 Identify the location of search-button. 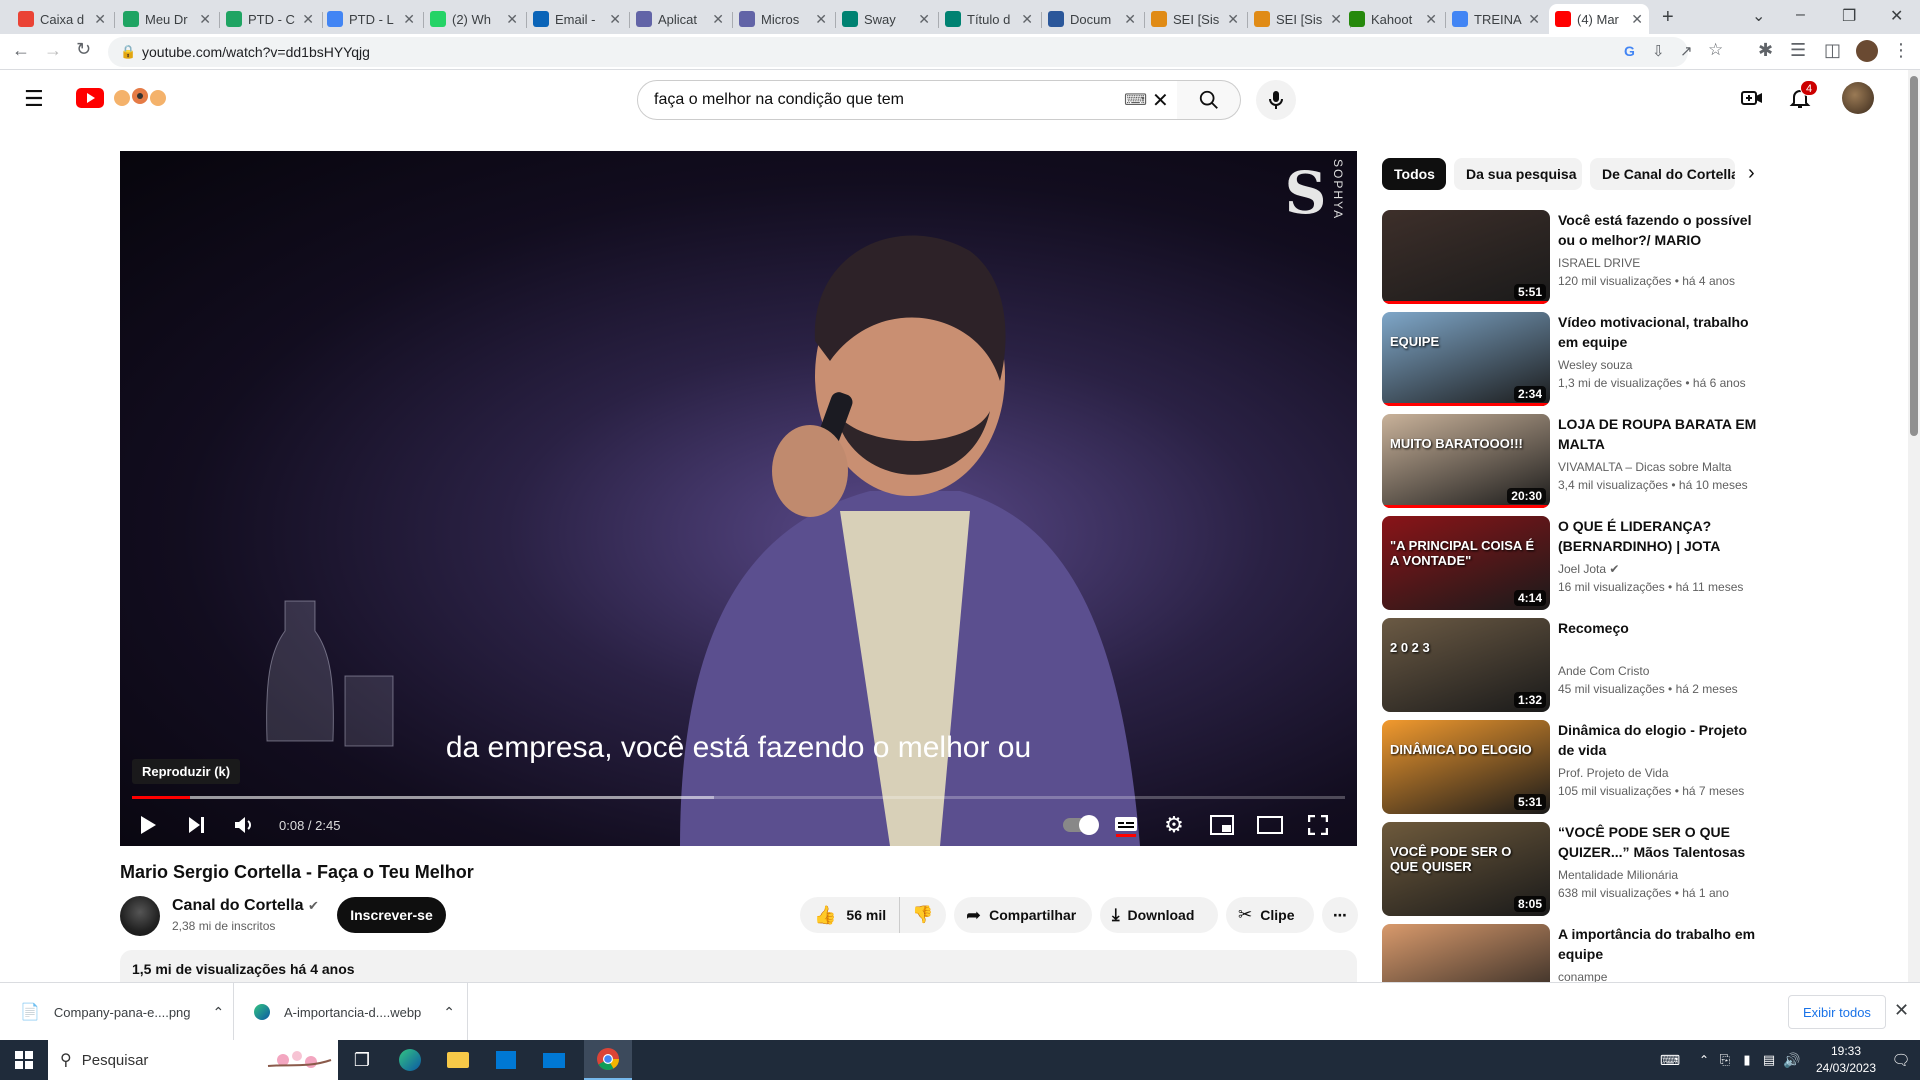
(1209, 100).